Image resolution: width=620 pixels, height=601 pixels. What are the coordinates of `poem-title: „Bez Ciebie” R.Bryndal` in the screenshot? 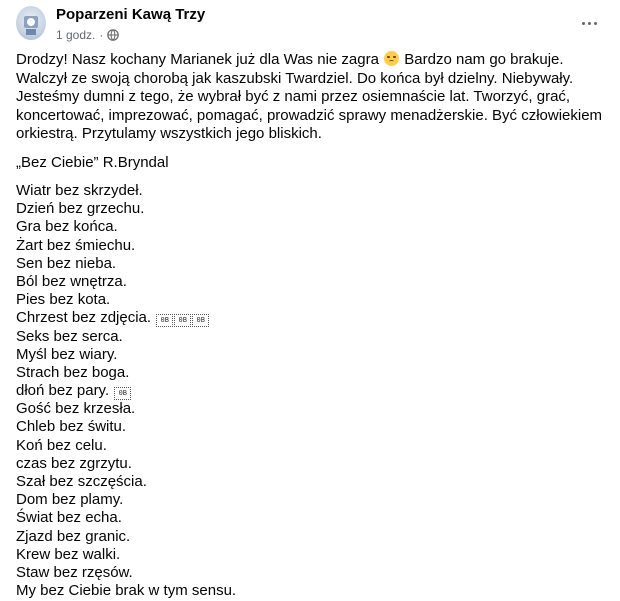 It's located at (92, 162).